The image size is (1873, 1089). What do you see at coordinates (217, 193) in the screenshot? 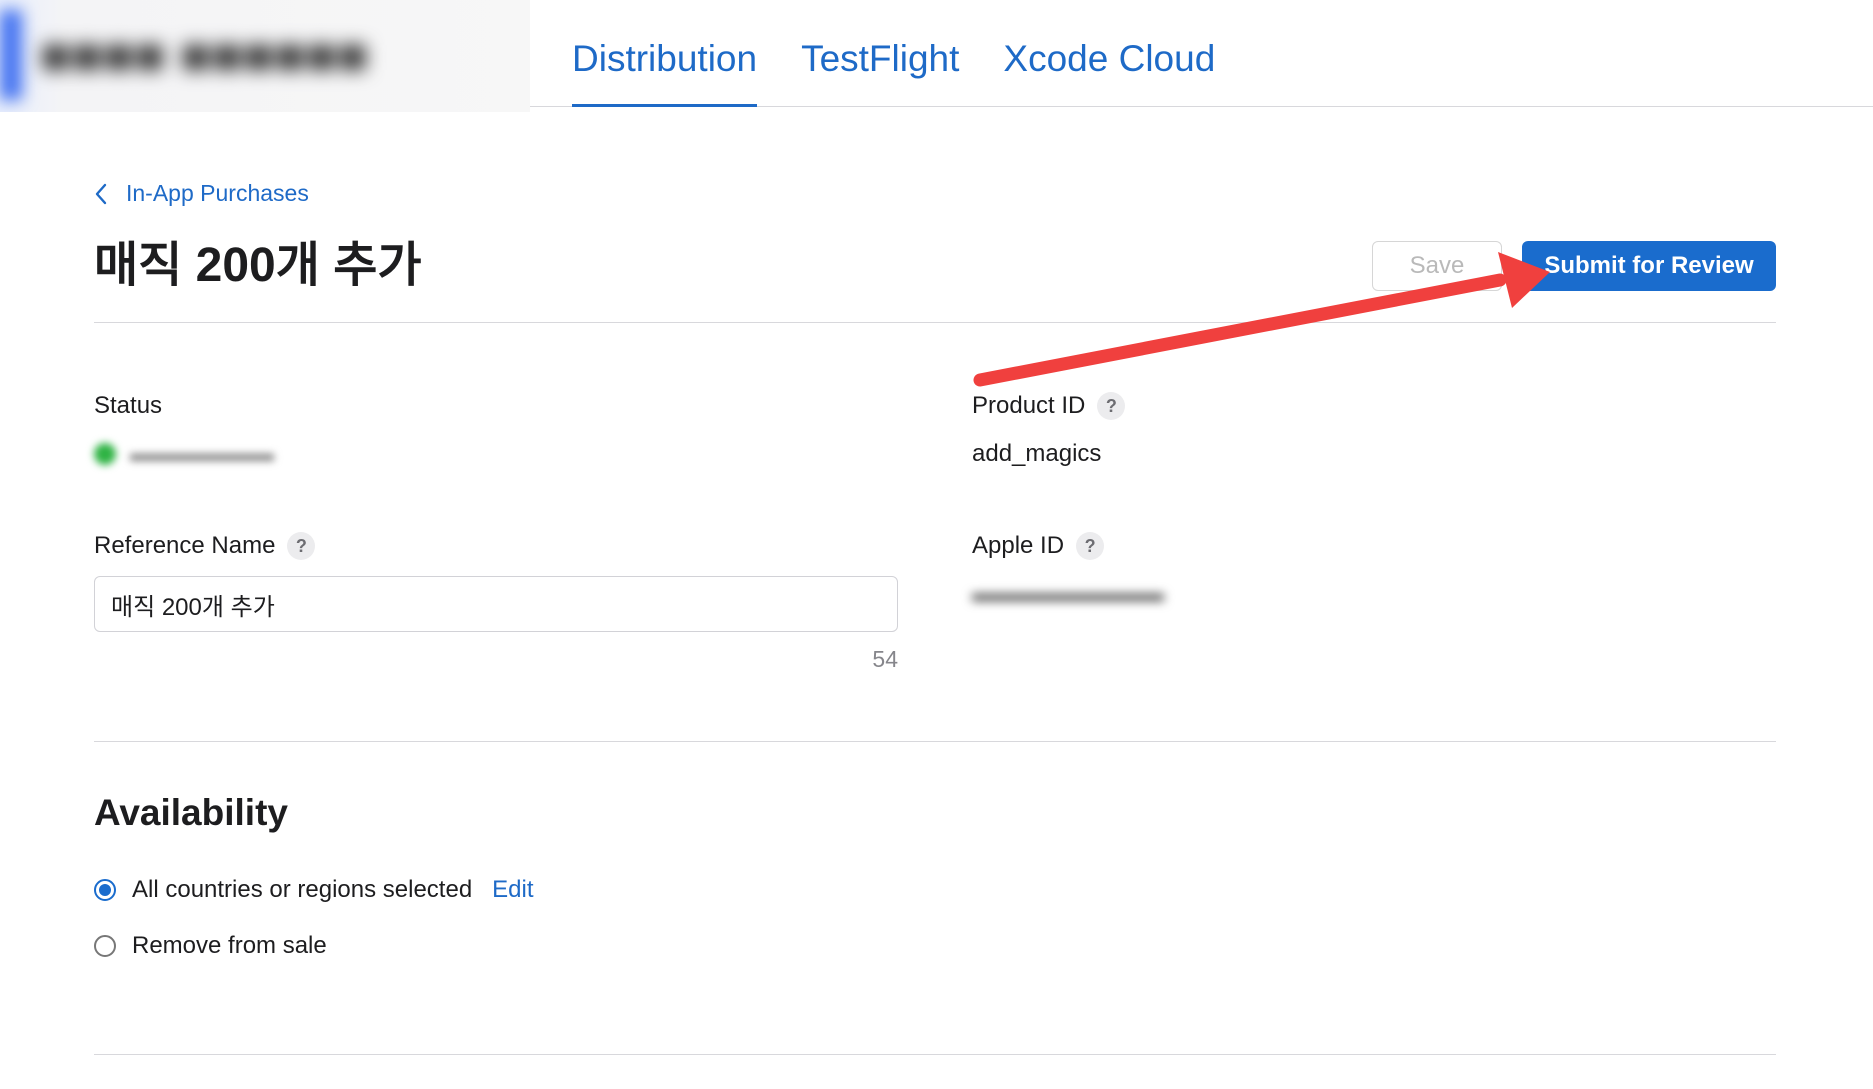
I see `breadcrumb-label: In-App Purchases` at bounding box center [217, 193].